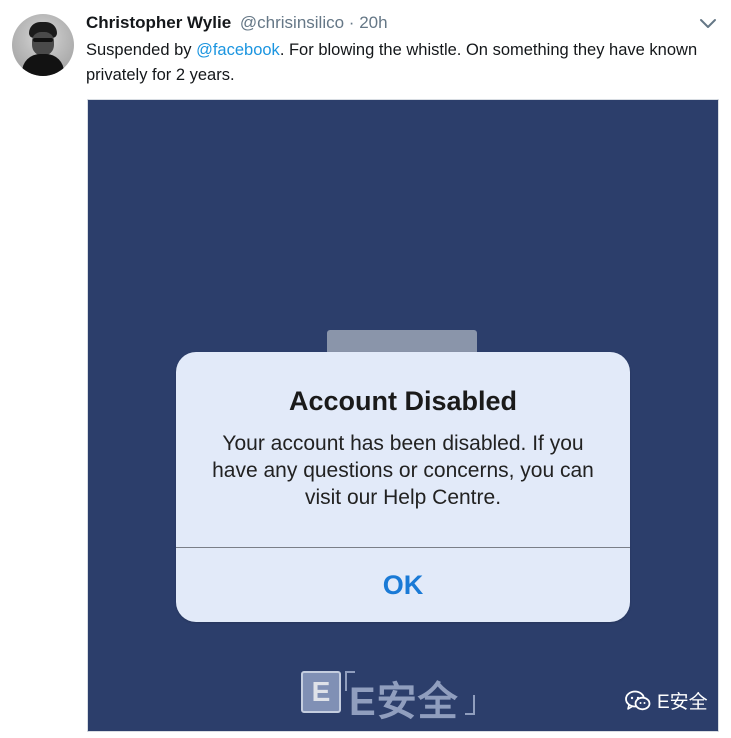 The width and height of the screenshot is (731, 738). I want to click on wechat-icon, so click(638, 700).